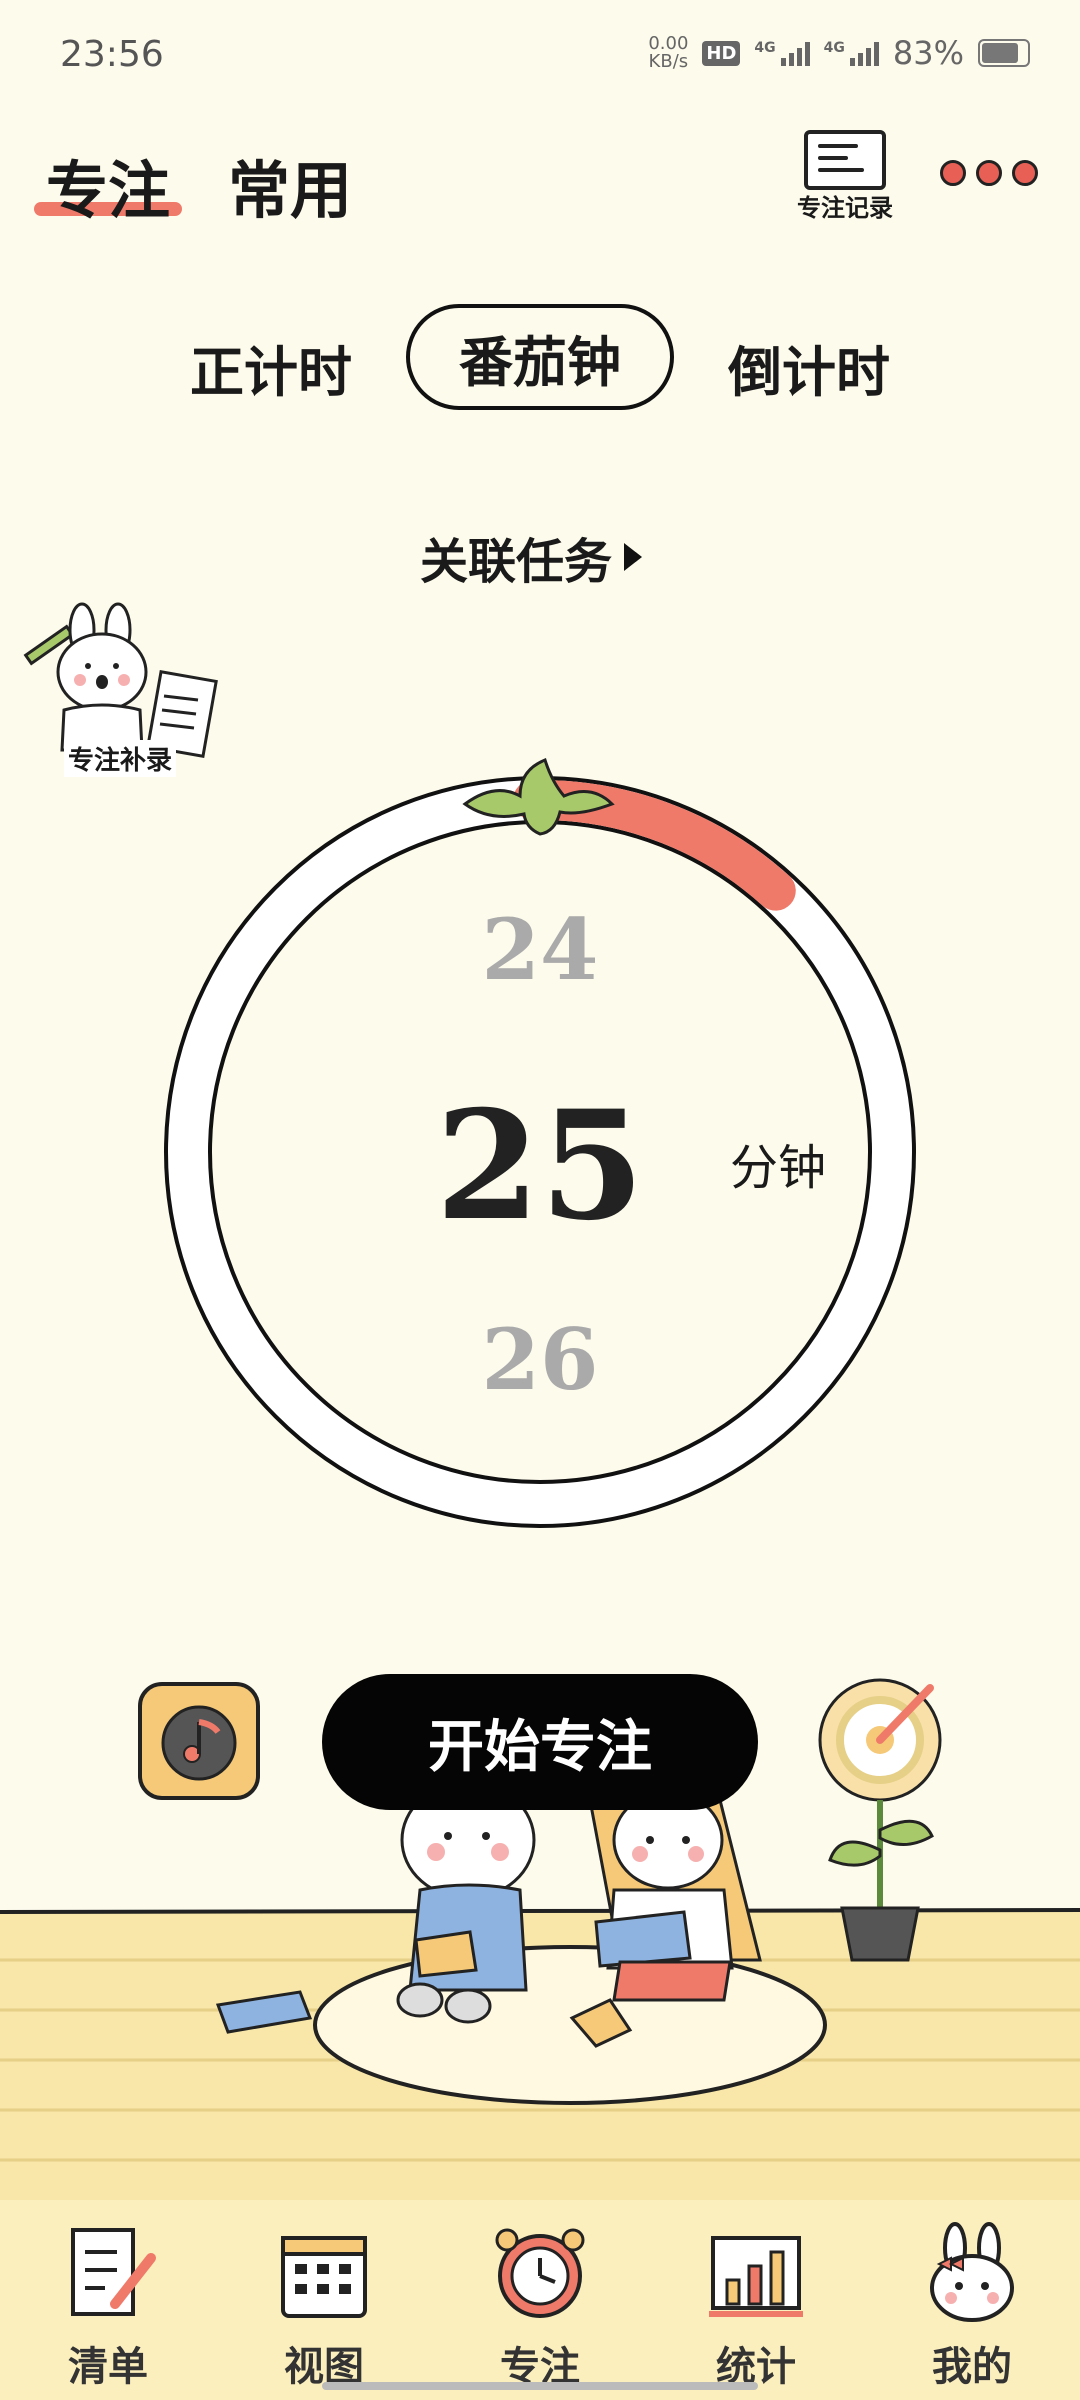 This screenshot has width=1080, height=2400. I want to click on nav-item-stats: 统计, so click(756, 2305).